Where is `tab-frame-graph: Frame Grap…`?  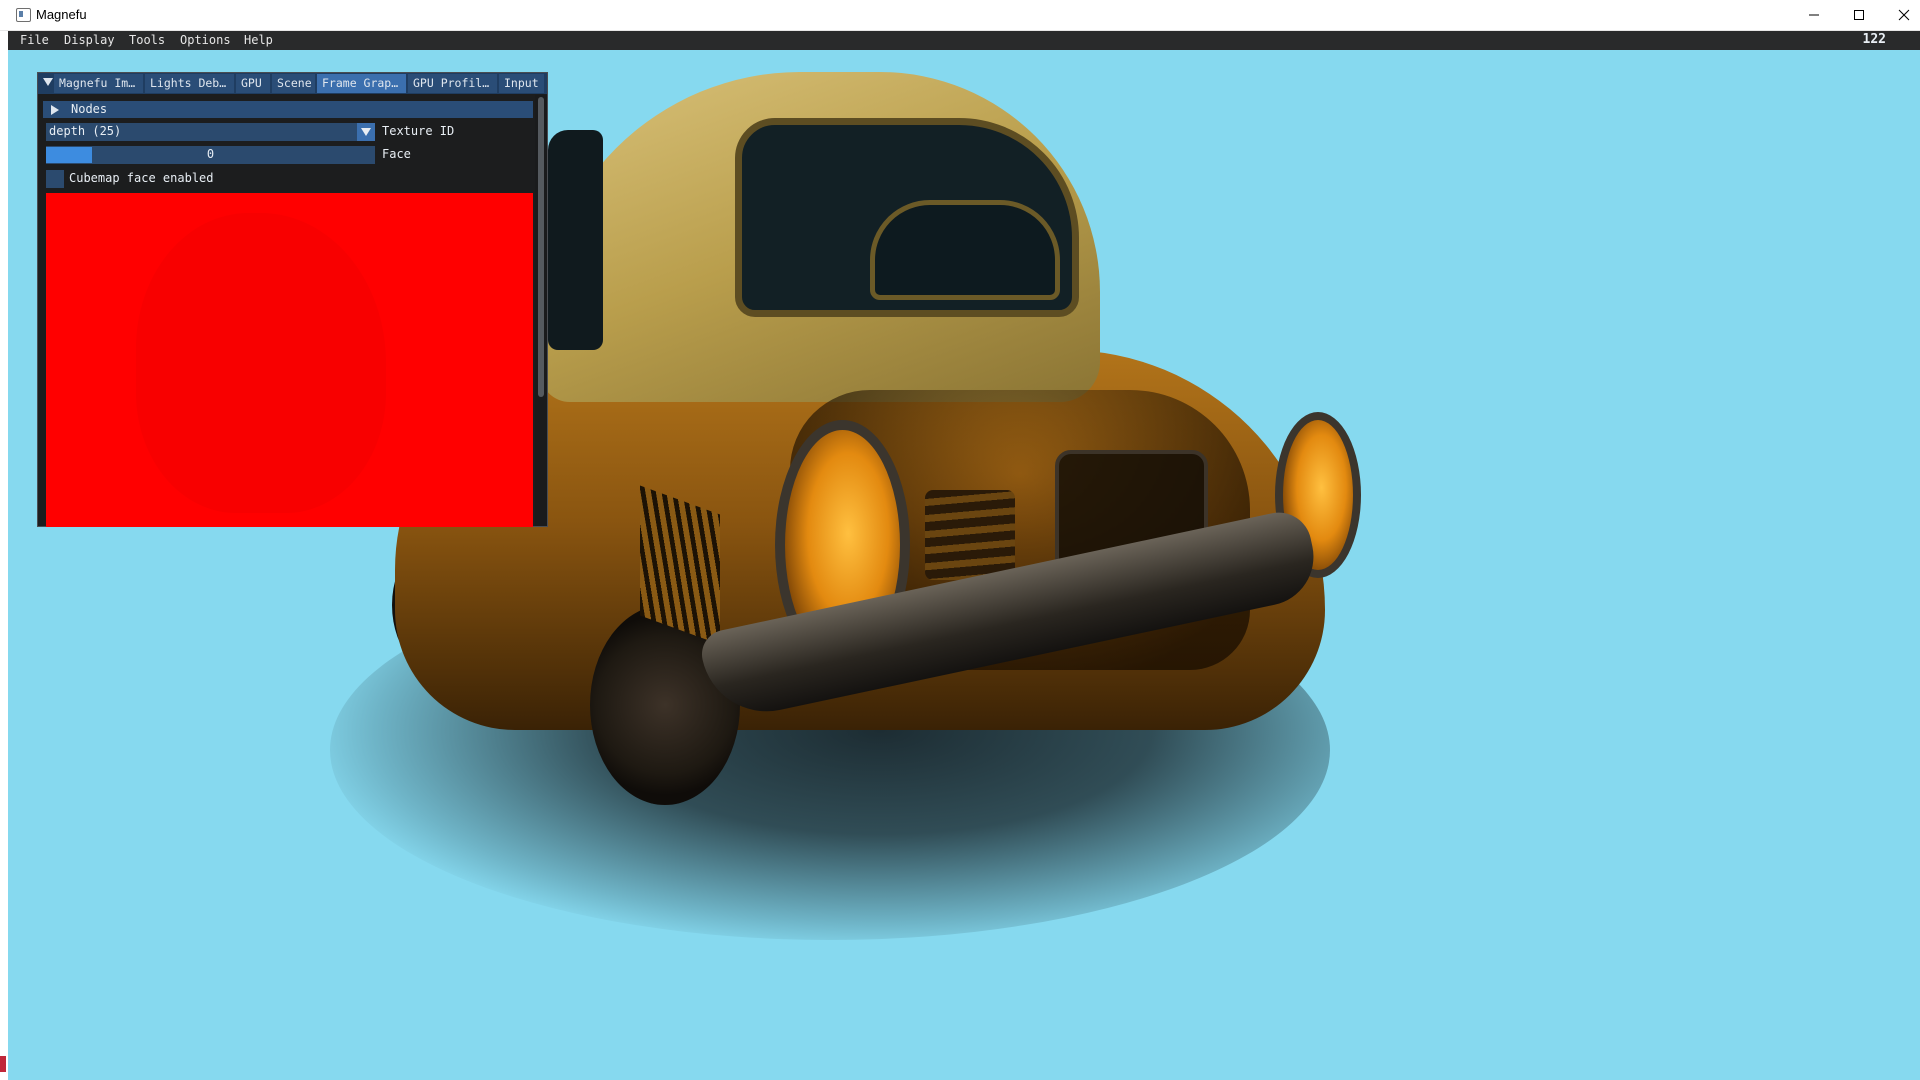
tab-frame-graph: Frame Grap… is located at coordinates (361, 83).